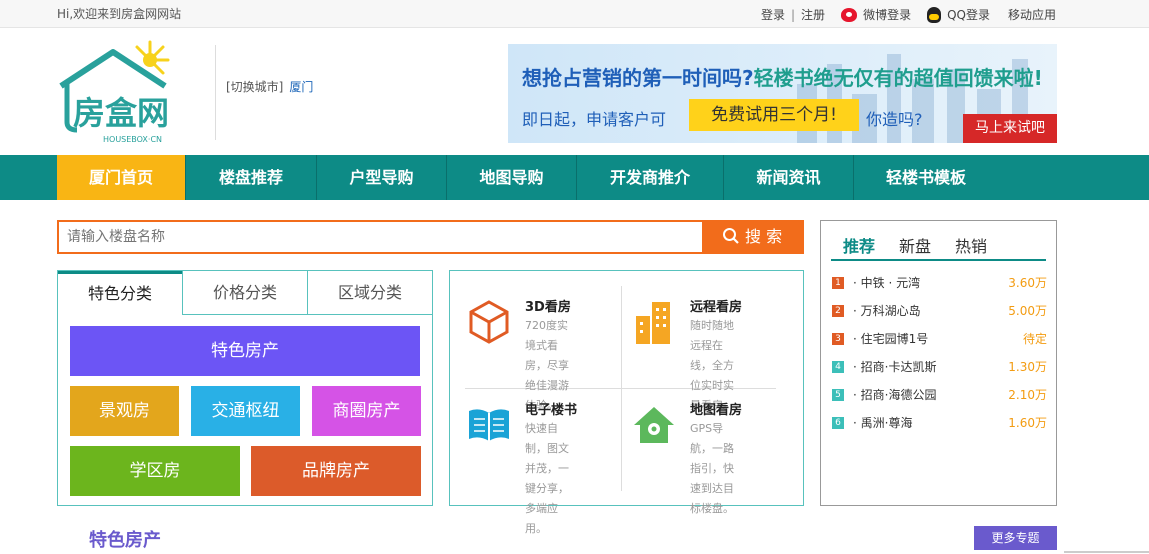  I want to click on property-name: · 万科湖心岛, so click(887, 311).